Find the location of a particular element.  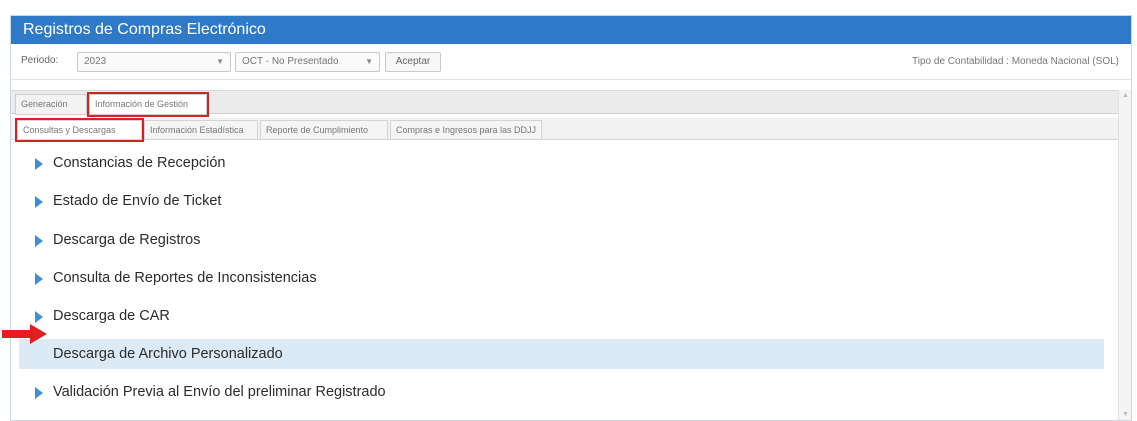

list-item-archivo-personalizado: Descarga de Archivo Personalizado is located at coordinates (561, 354).